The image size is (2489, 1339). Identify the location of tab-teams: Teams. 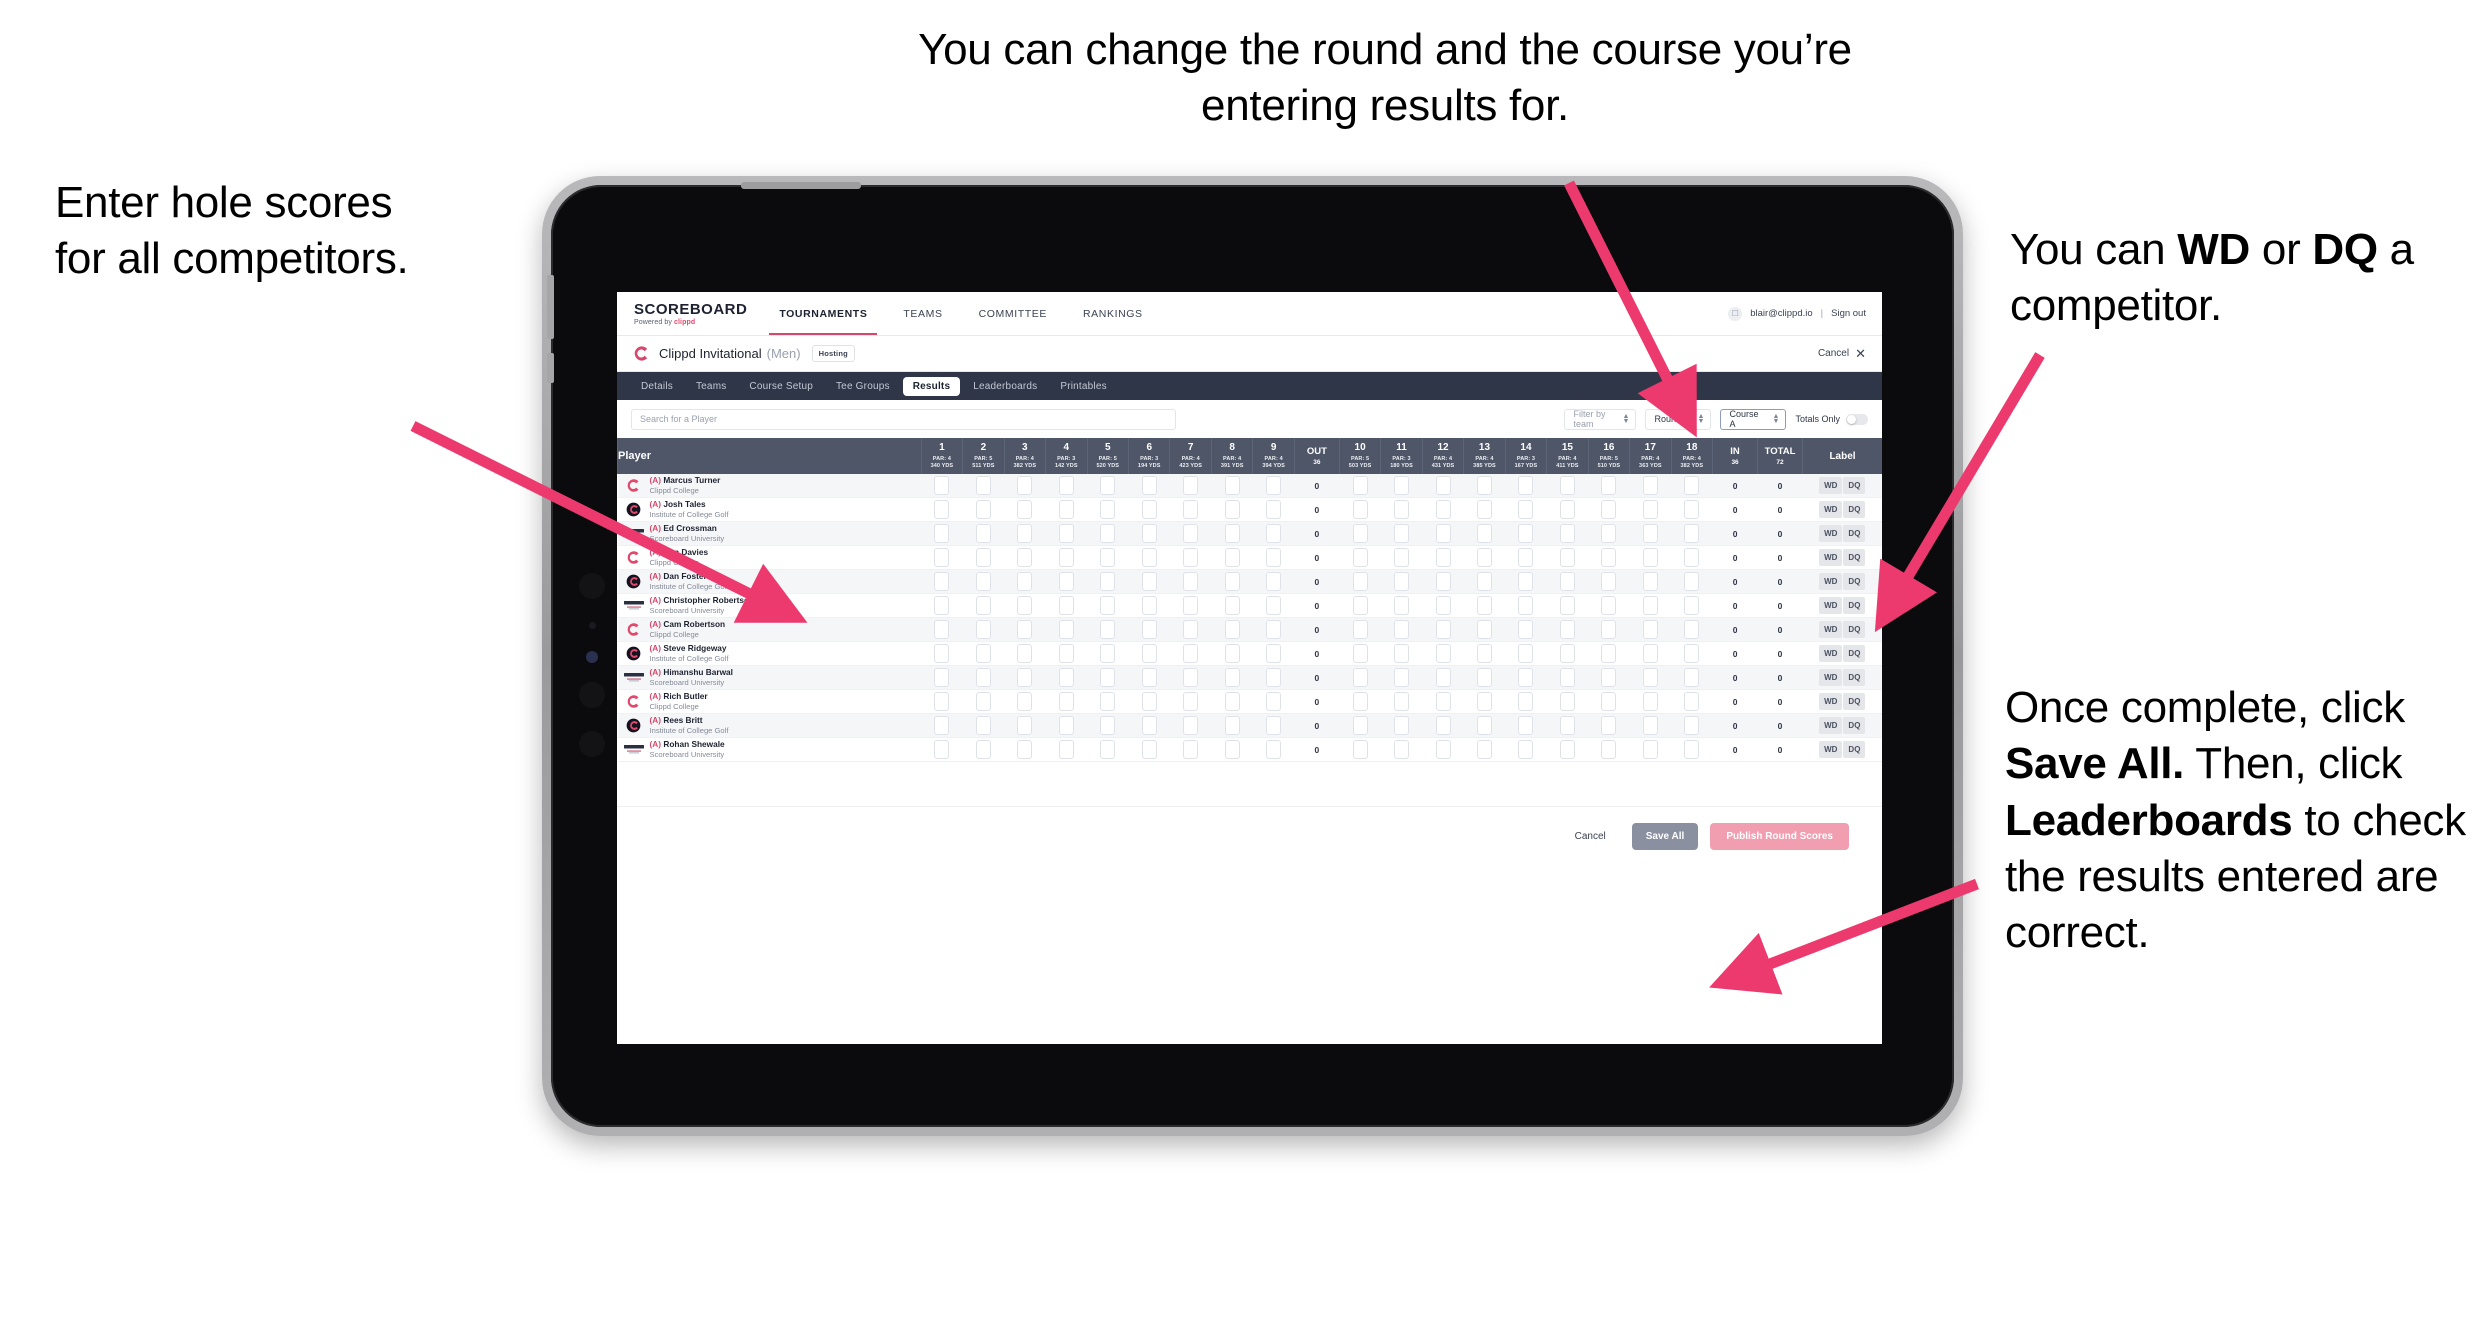
(711, 386).